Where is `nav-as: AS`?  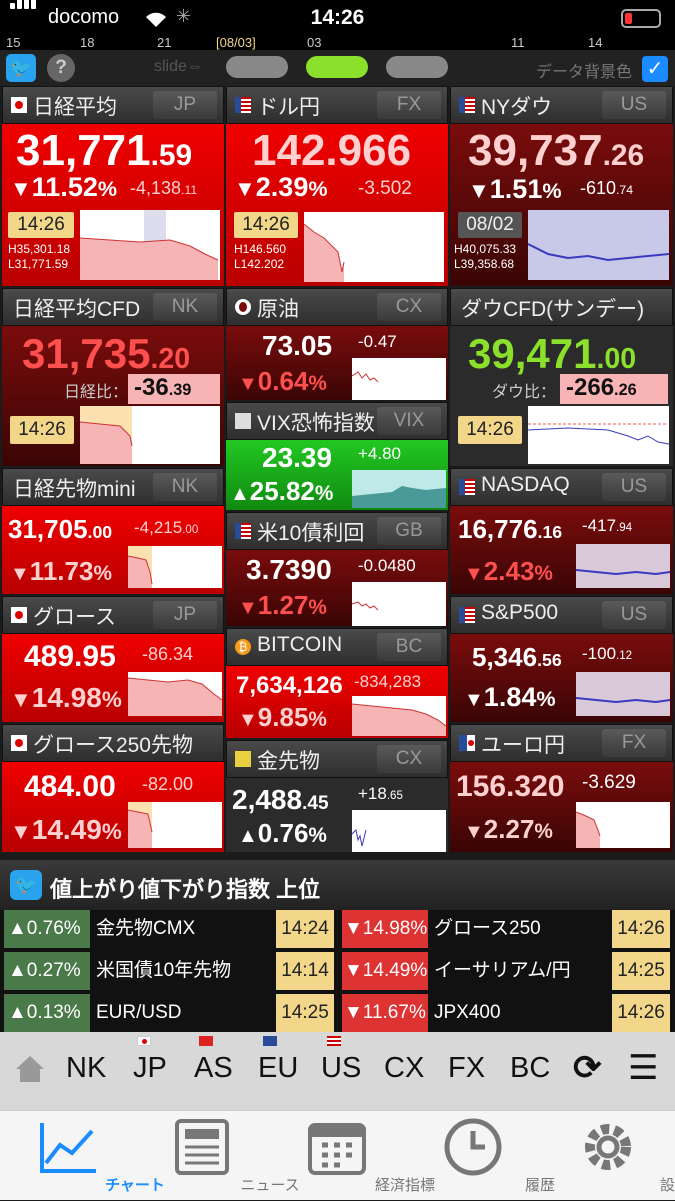 nav-as: AS is located at coordinates (213, 1068).